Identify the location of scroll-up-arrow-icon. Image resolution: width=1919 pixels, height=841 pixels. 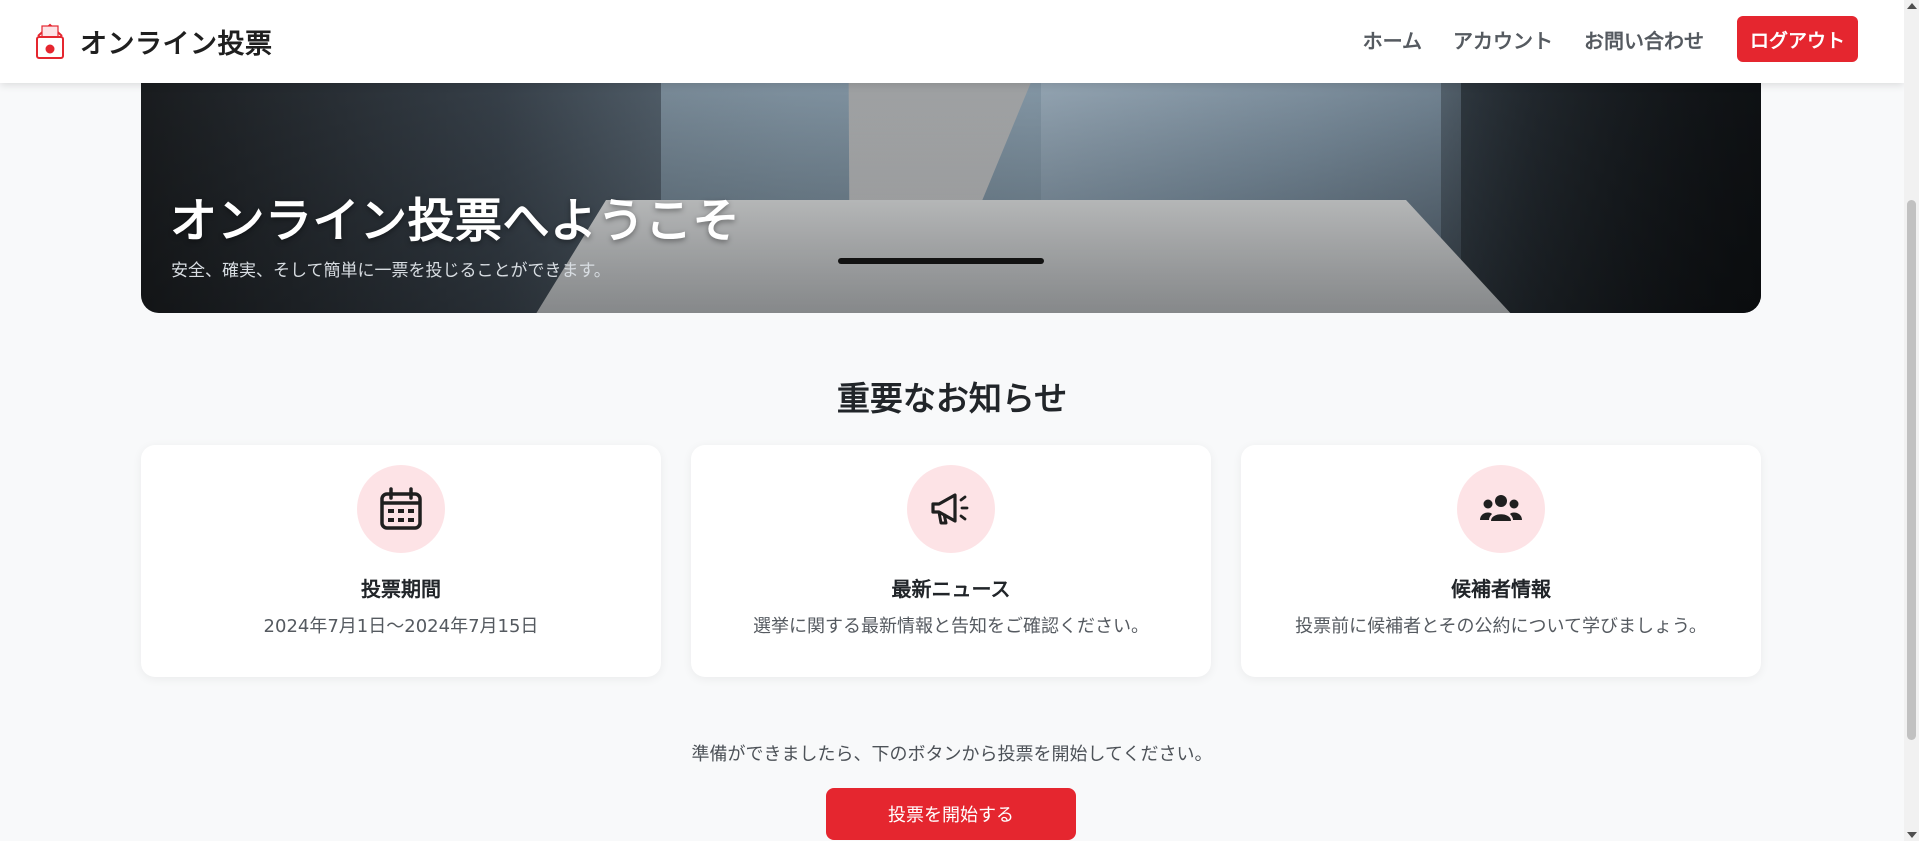
(1912, 6).